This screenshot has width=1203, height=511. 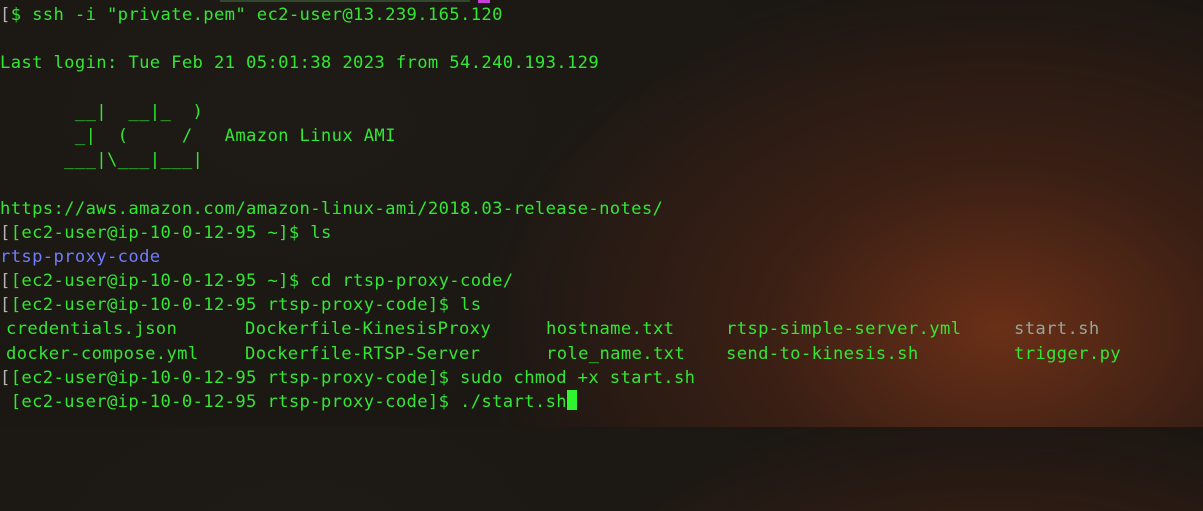 What do you see at coordinates (601, 160) in the screenshot?
I see `ascii-art-line-3: ___|\___|___|` at bounding box center [601, 160].